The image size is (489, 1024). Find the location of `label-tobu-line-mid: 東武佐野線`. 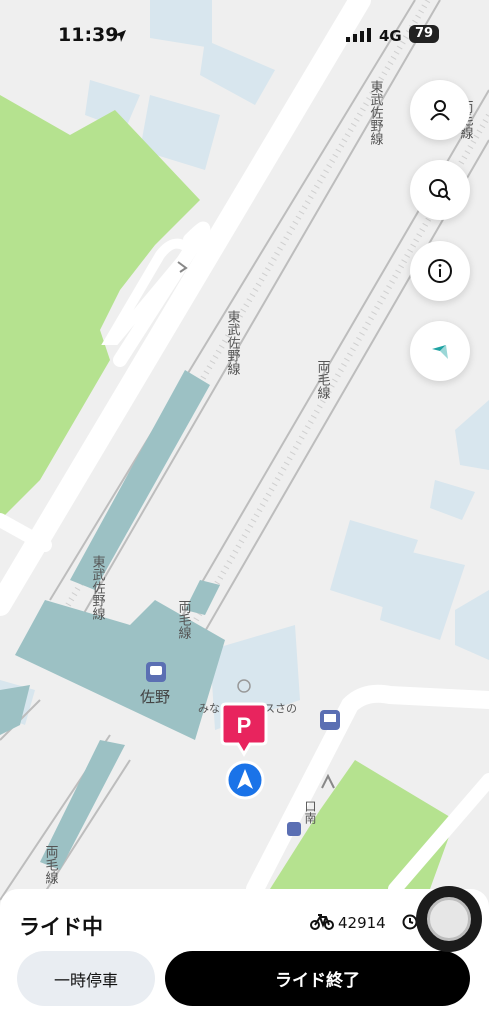

label-tobu-line-mid: 東武佐野線 is located at coordinates (233, 342).